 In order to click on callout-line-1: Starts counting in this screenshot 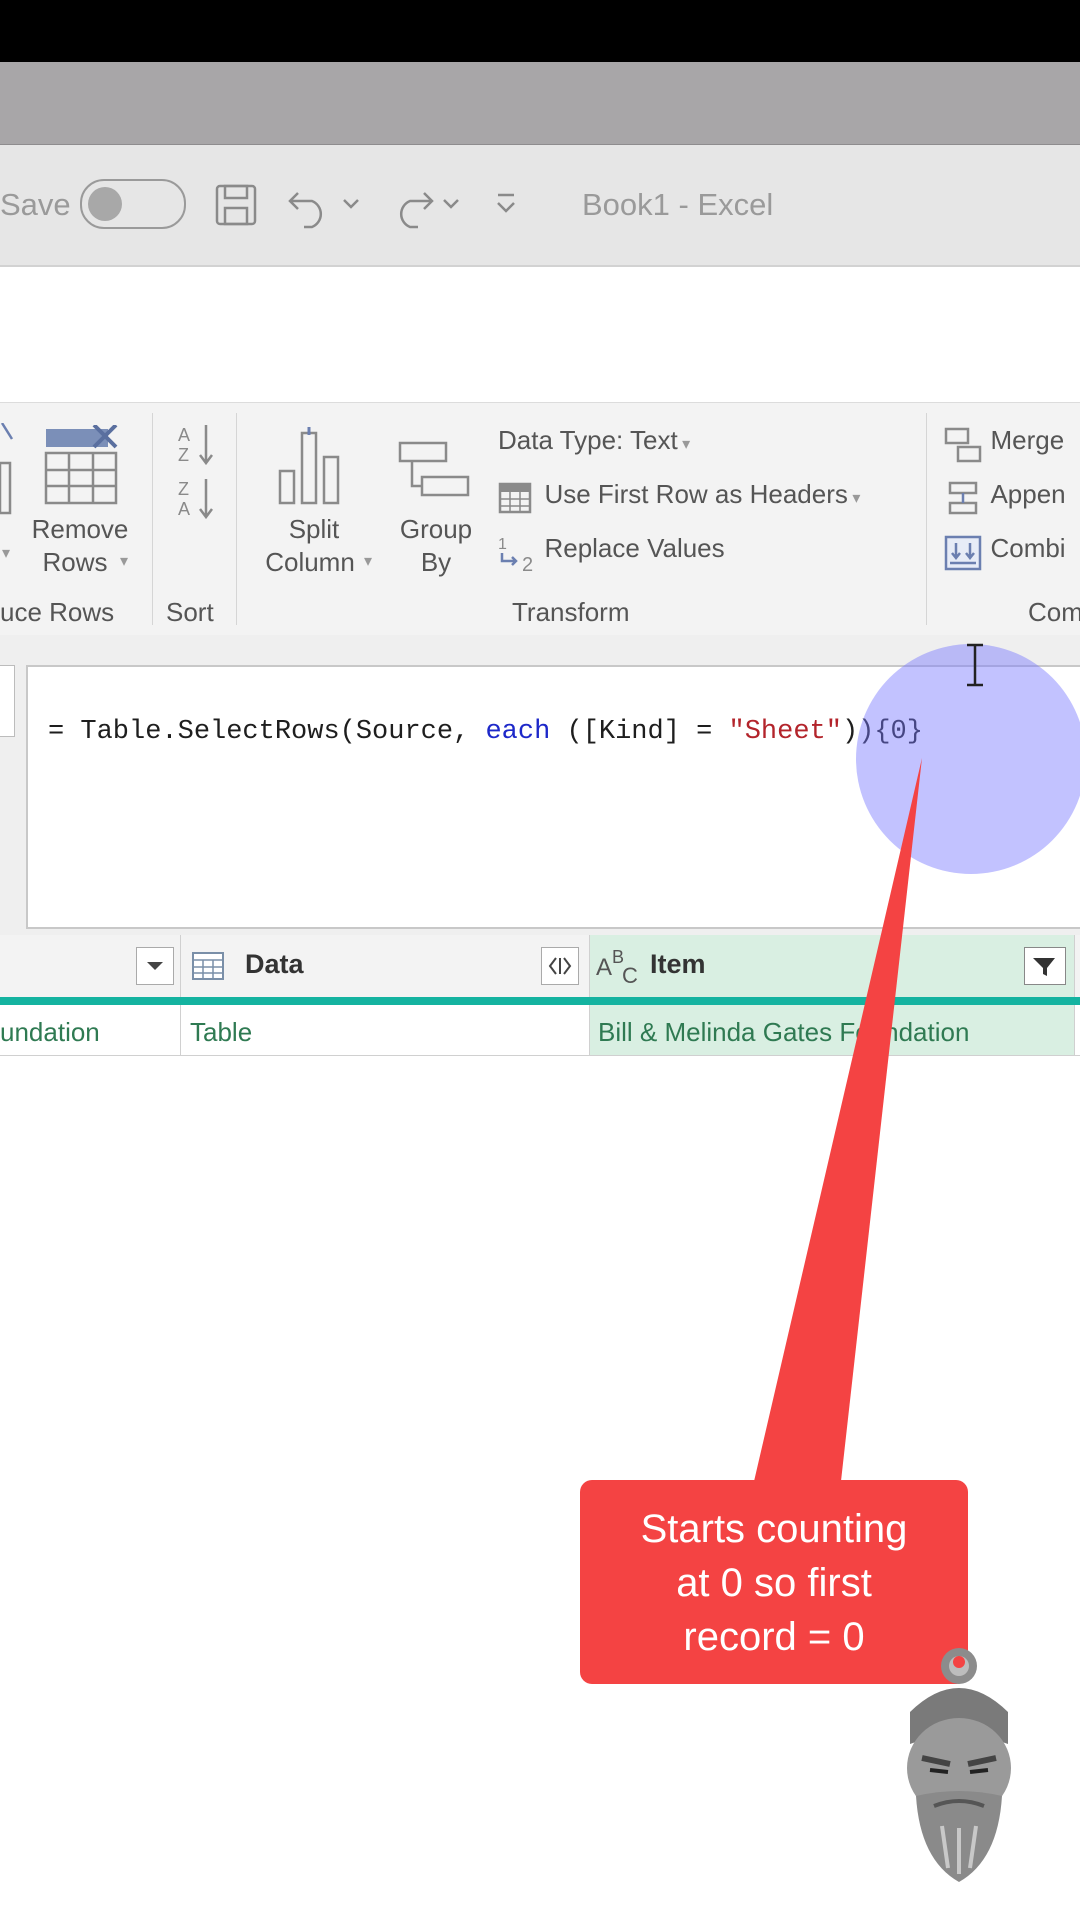, I will do `click(774, 1529)`.